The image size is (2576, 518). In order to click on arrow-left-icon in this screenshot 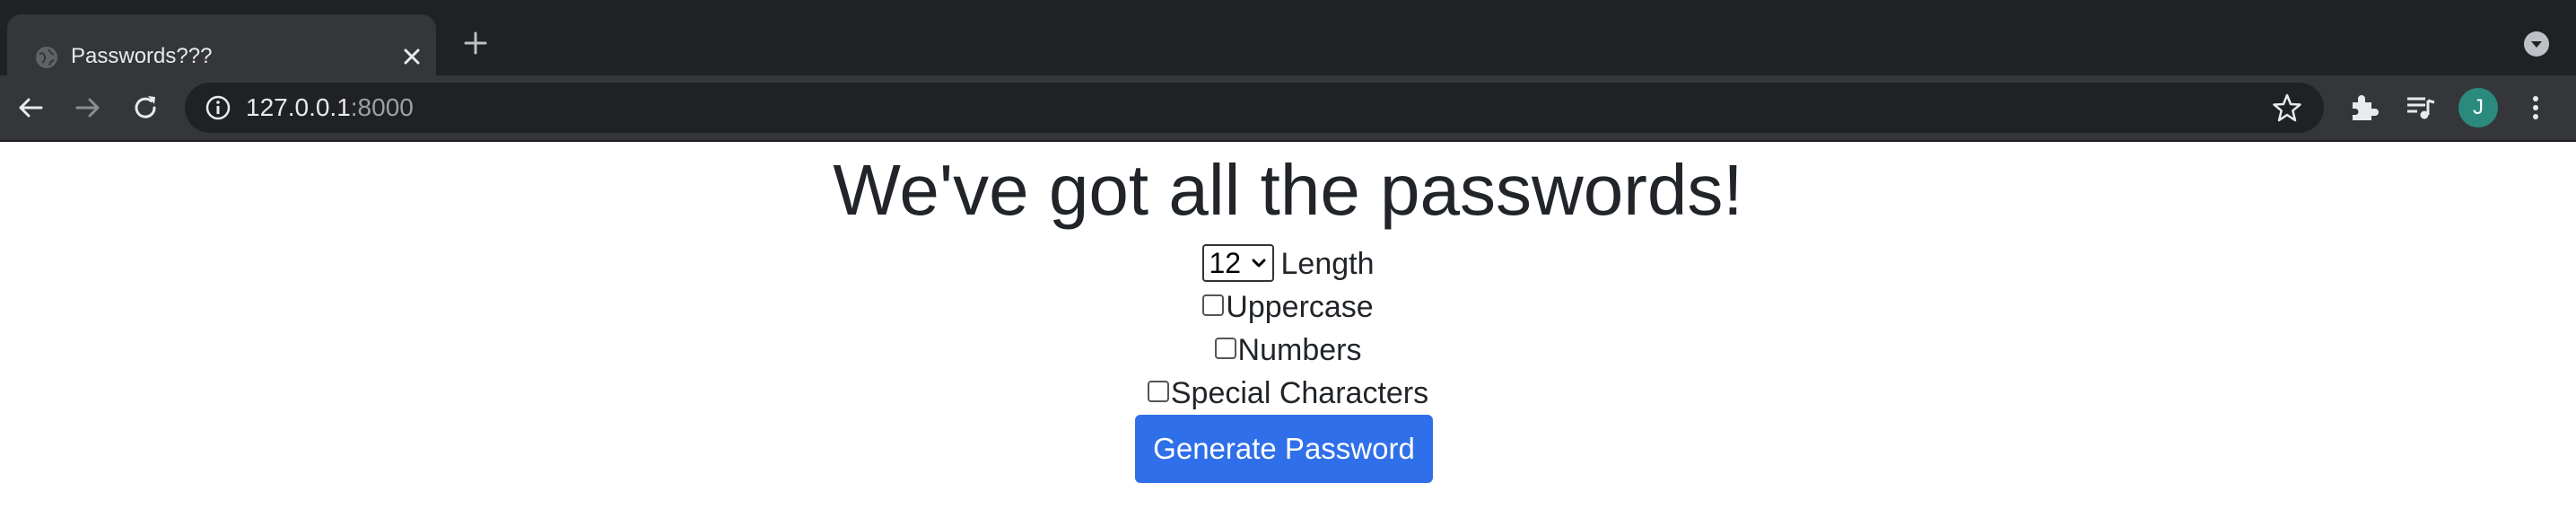, I will do `click(31, 108)`.